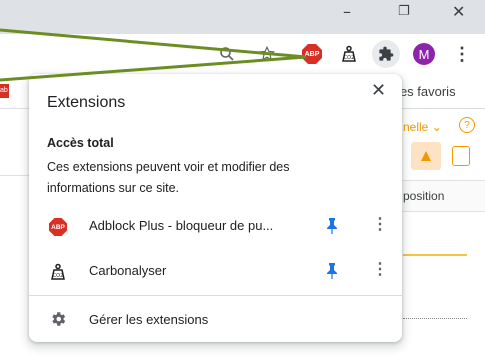  I want to click on extensions-puzzle-button, so click(386, 54).